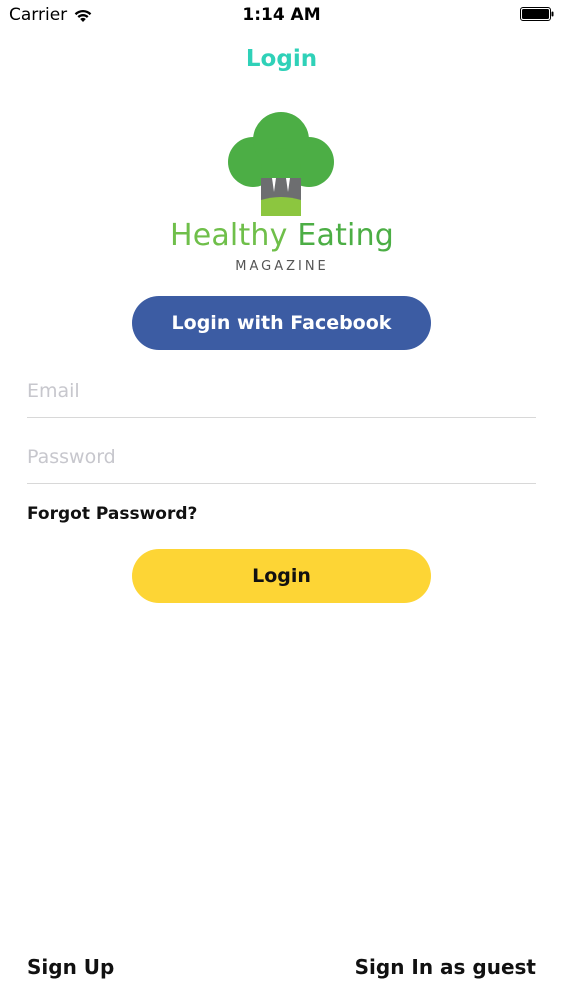 The height and width of the screenshot is (1000, 563). What do you see at coordinates (228, 235) in the screenshot?
I see `logo-title-healthy: Healthy` at bounding box center [228, 235].